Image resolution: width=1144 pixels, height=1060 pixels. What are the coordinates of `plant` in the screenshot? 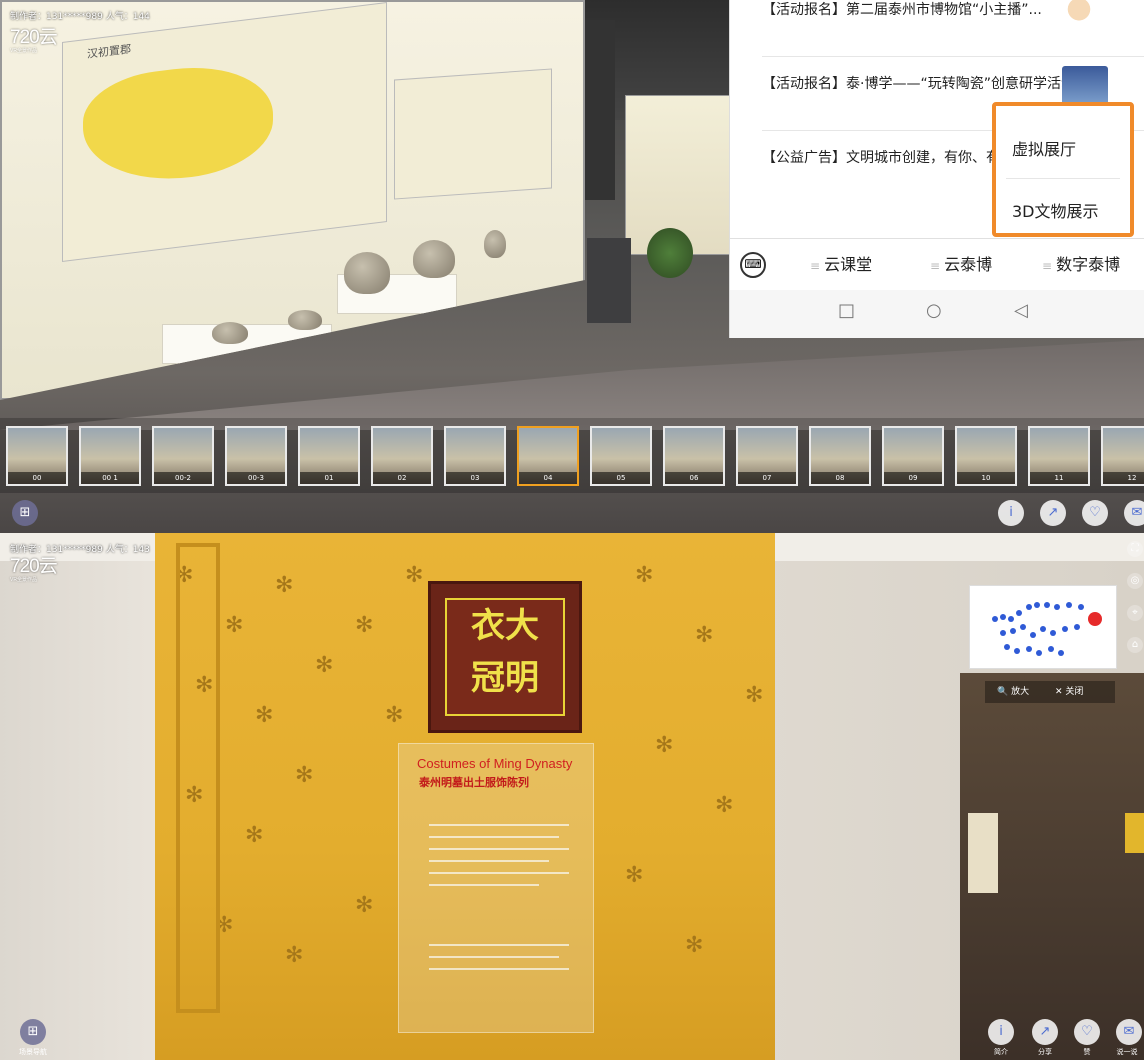 It's located at (670, 253).